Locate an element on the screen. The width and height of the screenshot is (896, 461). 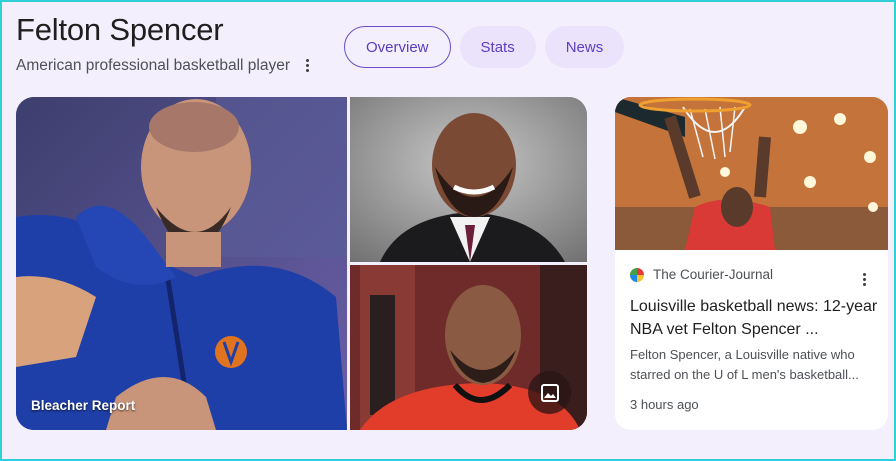
image-icon is located at coordinates (549, 392).